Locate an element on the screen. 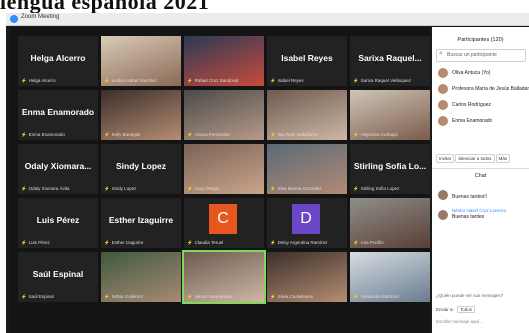 This screenshot has height=333, width=529. search-icon: ⌕ is located at coordinates (441, 53).